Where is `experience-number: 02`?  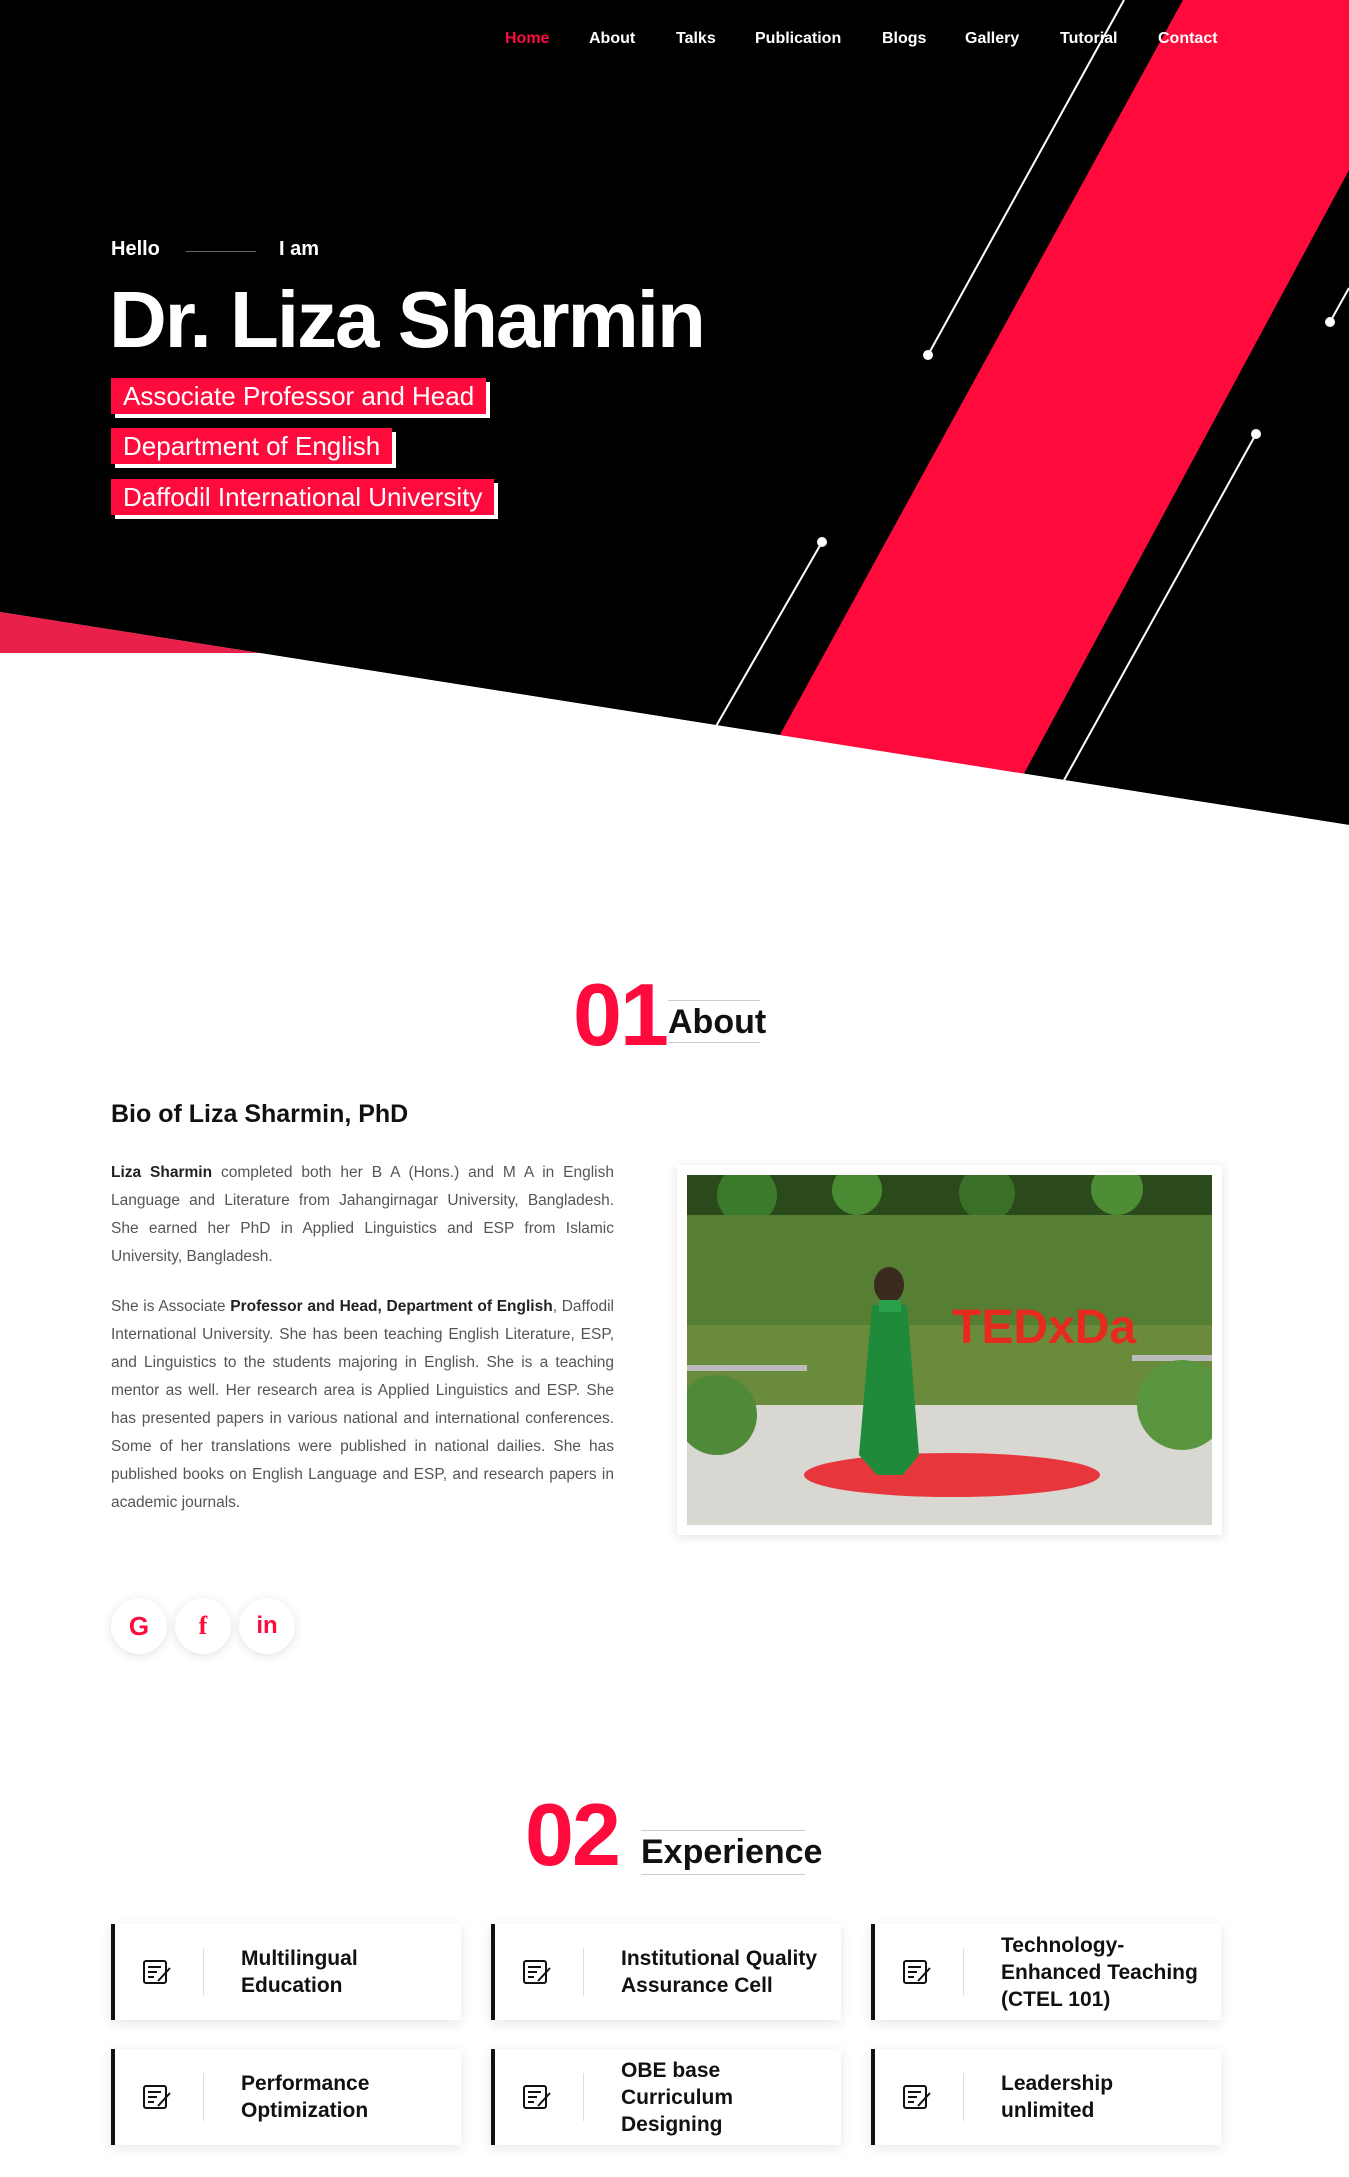
experience-number: 02 is located at coordinates (573, 1834).